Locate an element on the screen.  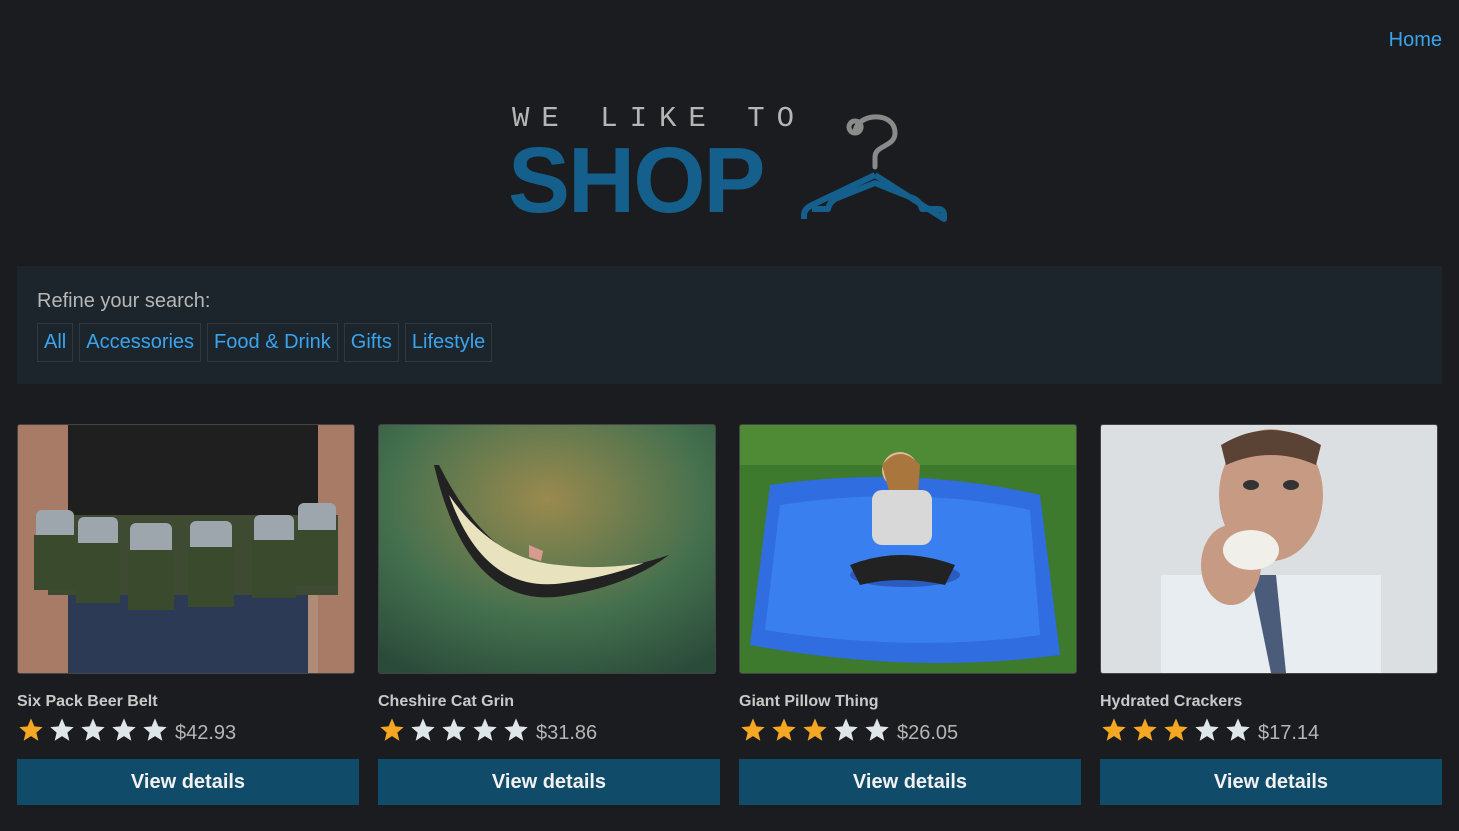
product-name: Hydrated Crackers is located at coordinates (1171, 701).